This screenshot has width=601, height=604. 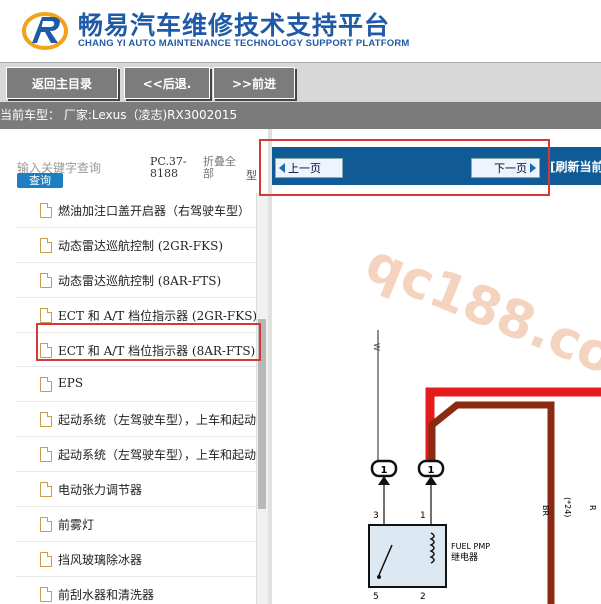 I want to click on prev-page-button: 上一页, so click(x=309, y=168).